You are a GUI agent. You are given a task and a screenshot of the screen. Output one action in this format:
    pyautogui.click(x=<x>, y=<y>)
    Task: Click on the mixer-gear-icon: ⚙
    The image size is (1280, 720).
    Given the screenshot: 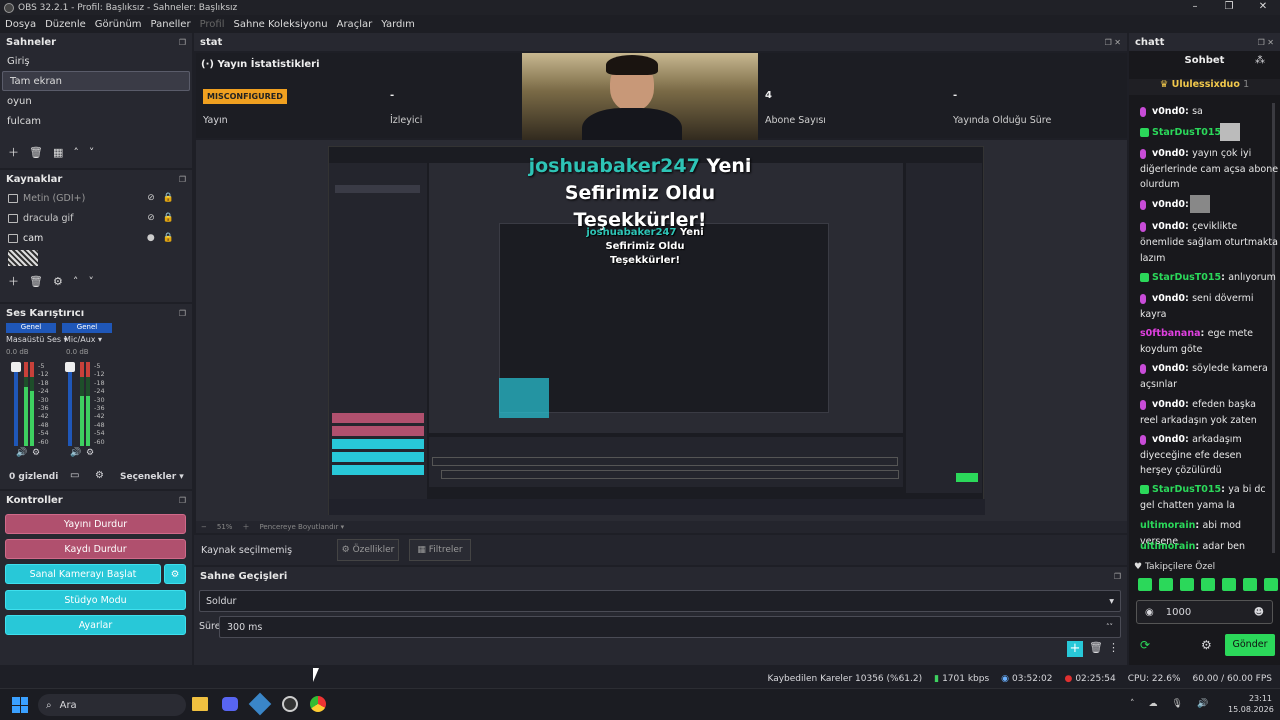 What is the action you would take?
    pyautogui.click(x=99, y=475)
    